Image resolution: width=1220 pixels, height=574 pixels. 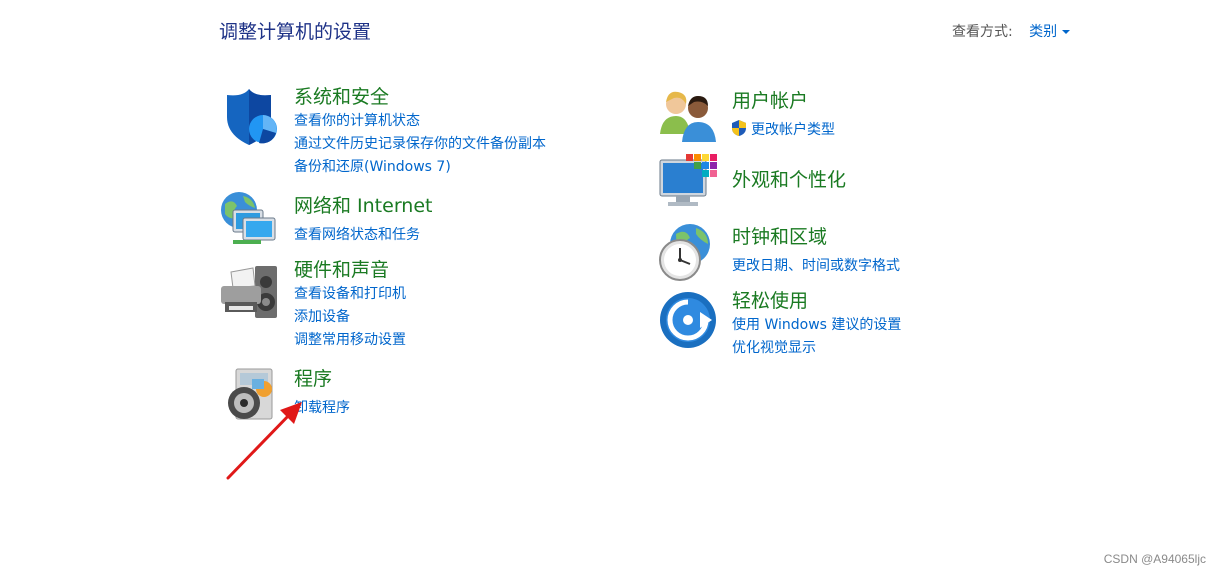 What do you see at coordinates (688, 182) in the screenshot?
I see `monitor-palette-icon` at bounding box center [688, 182].